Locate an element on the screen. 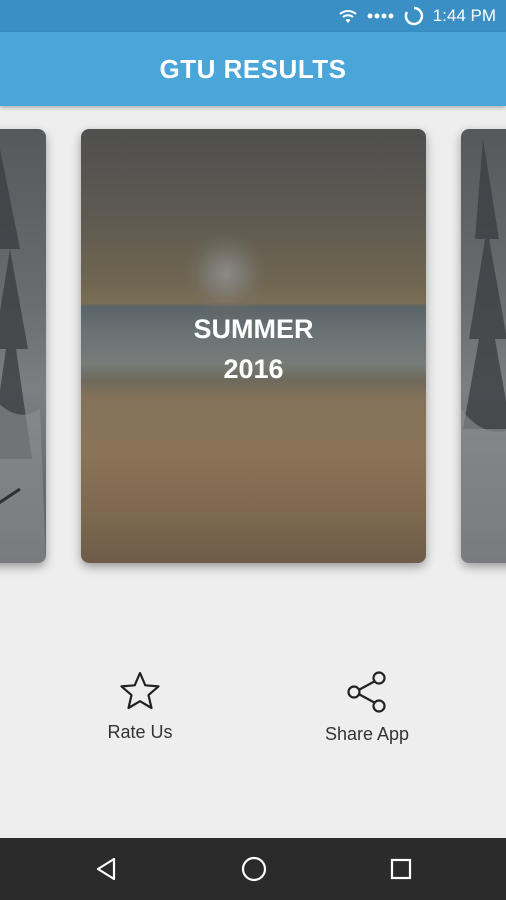 This screenshot has height=900, width=506. share-app-button: Share App is located at coordinates (367, 707).